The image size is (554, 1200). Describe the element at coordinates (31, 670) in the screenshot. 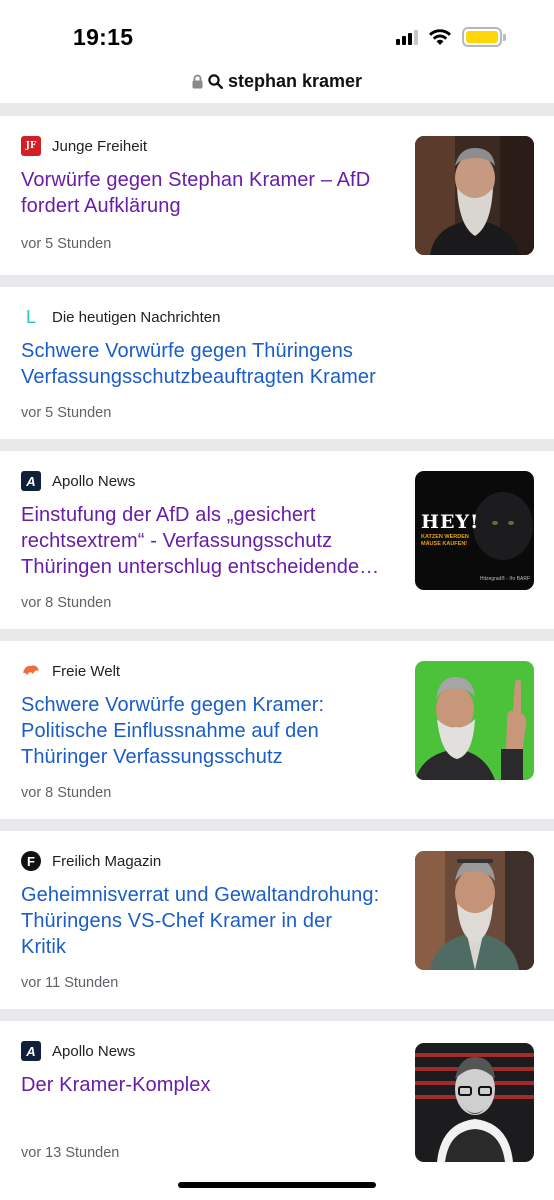

I see `freie-welt-logo-icon` at that location.